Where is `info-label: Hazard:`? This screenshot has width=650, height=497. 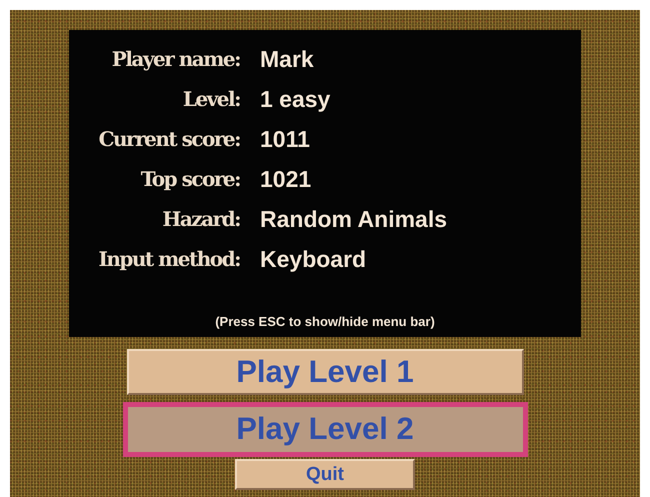
info-label: Hazard: is located at coordinates (201, 219).